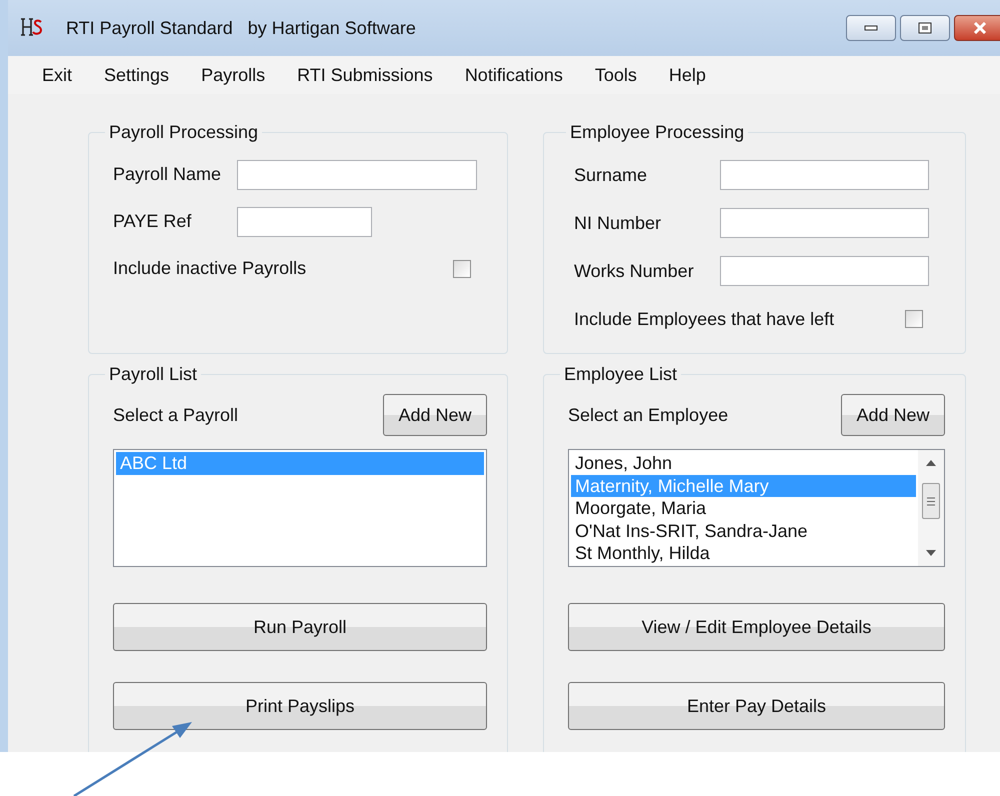 Image resolution: width=1000 pixels, height=796 pixels. I want to click on group-title: Payroll Processing, so click(184, 132).